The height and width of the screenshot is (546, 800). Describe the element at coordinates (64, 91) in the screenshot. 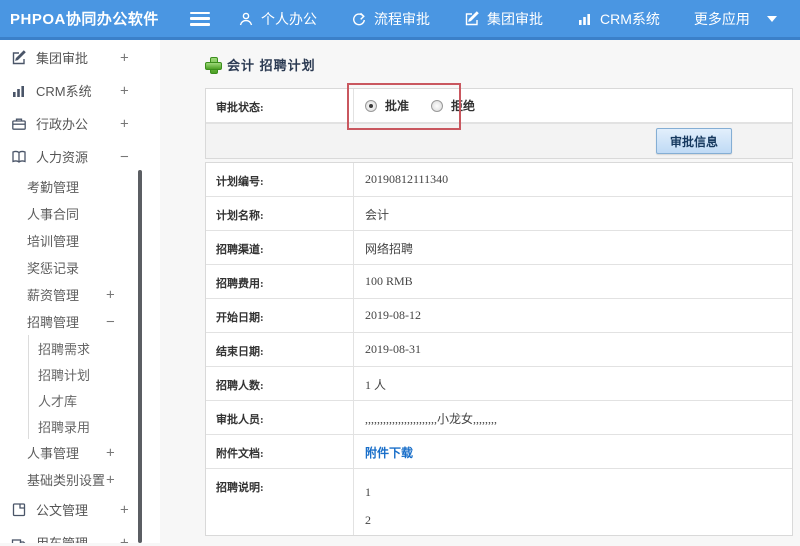

I see `sidebar-item-label: CRM系统` at that location.